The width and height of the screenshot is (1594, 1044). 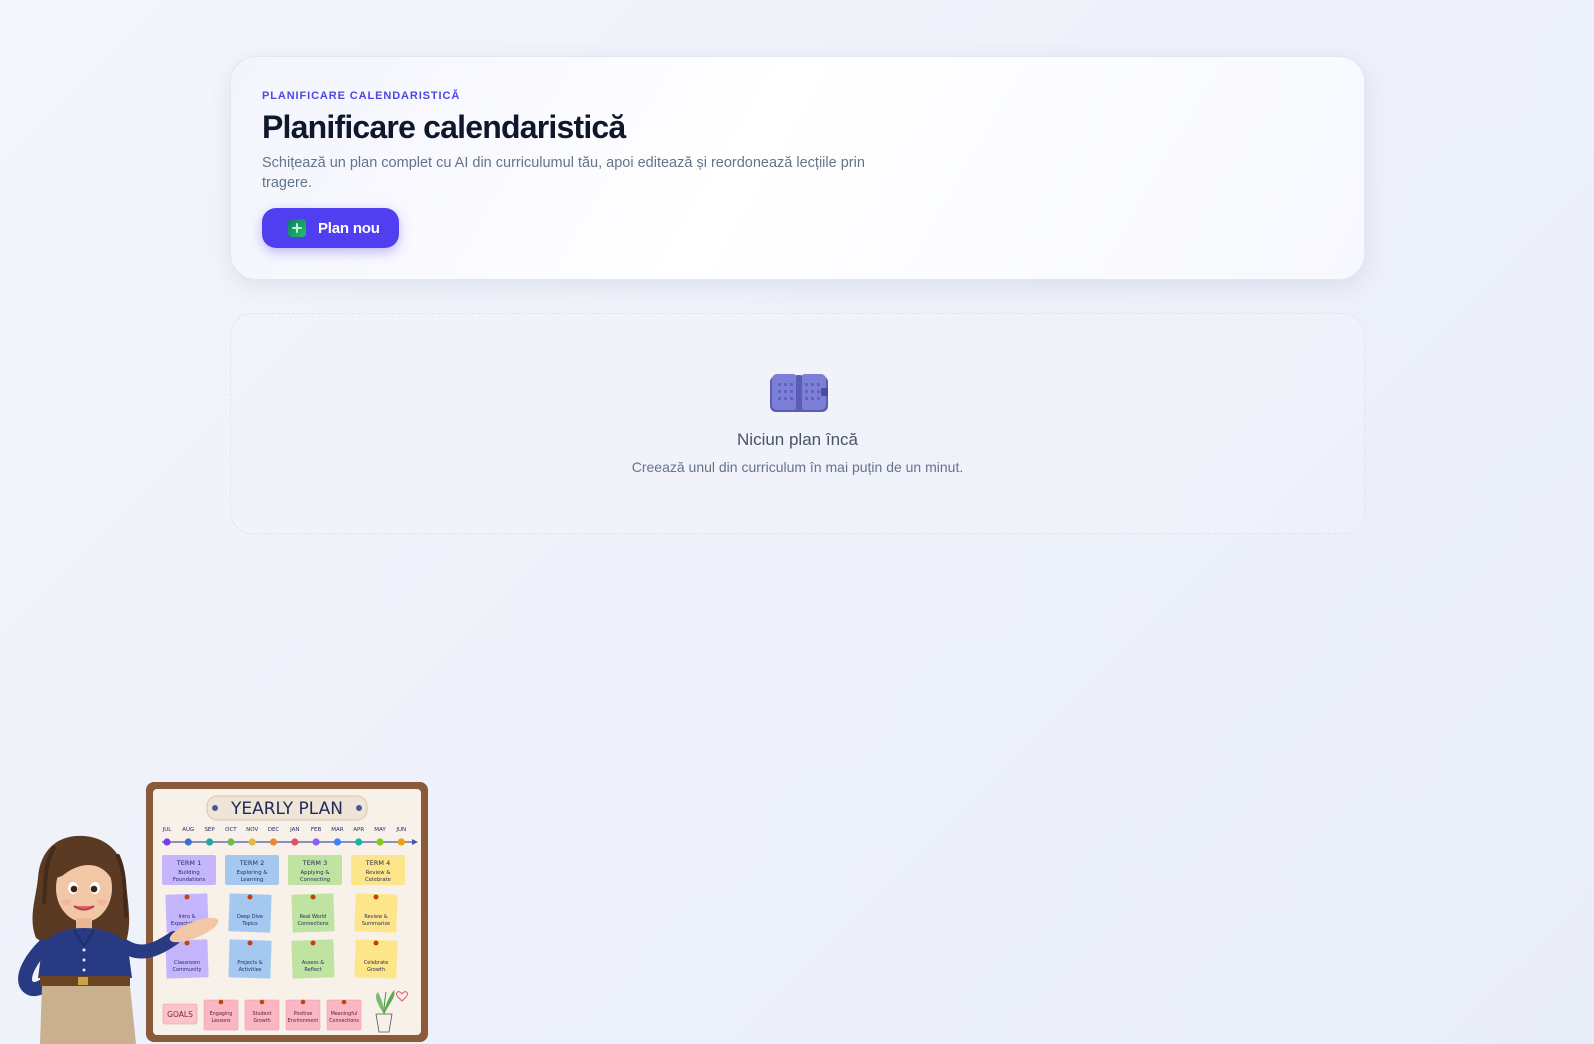 I want to click on timeline-month: DEC, so click(x=274, y=830).